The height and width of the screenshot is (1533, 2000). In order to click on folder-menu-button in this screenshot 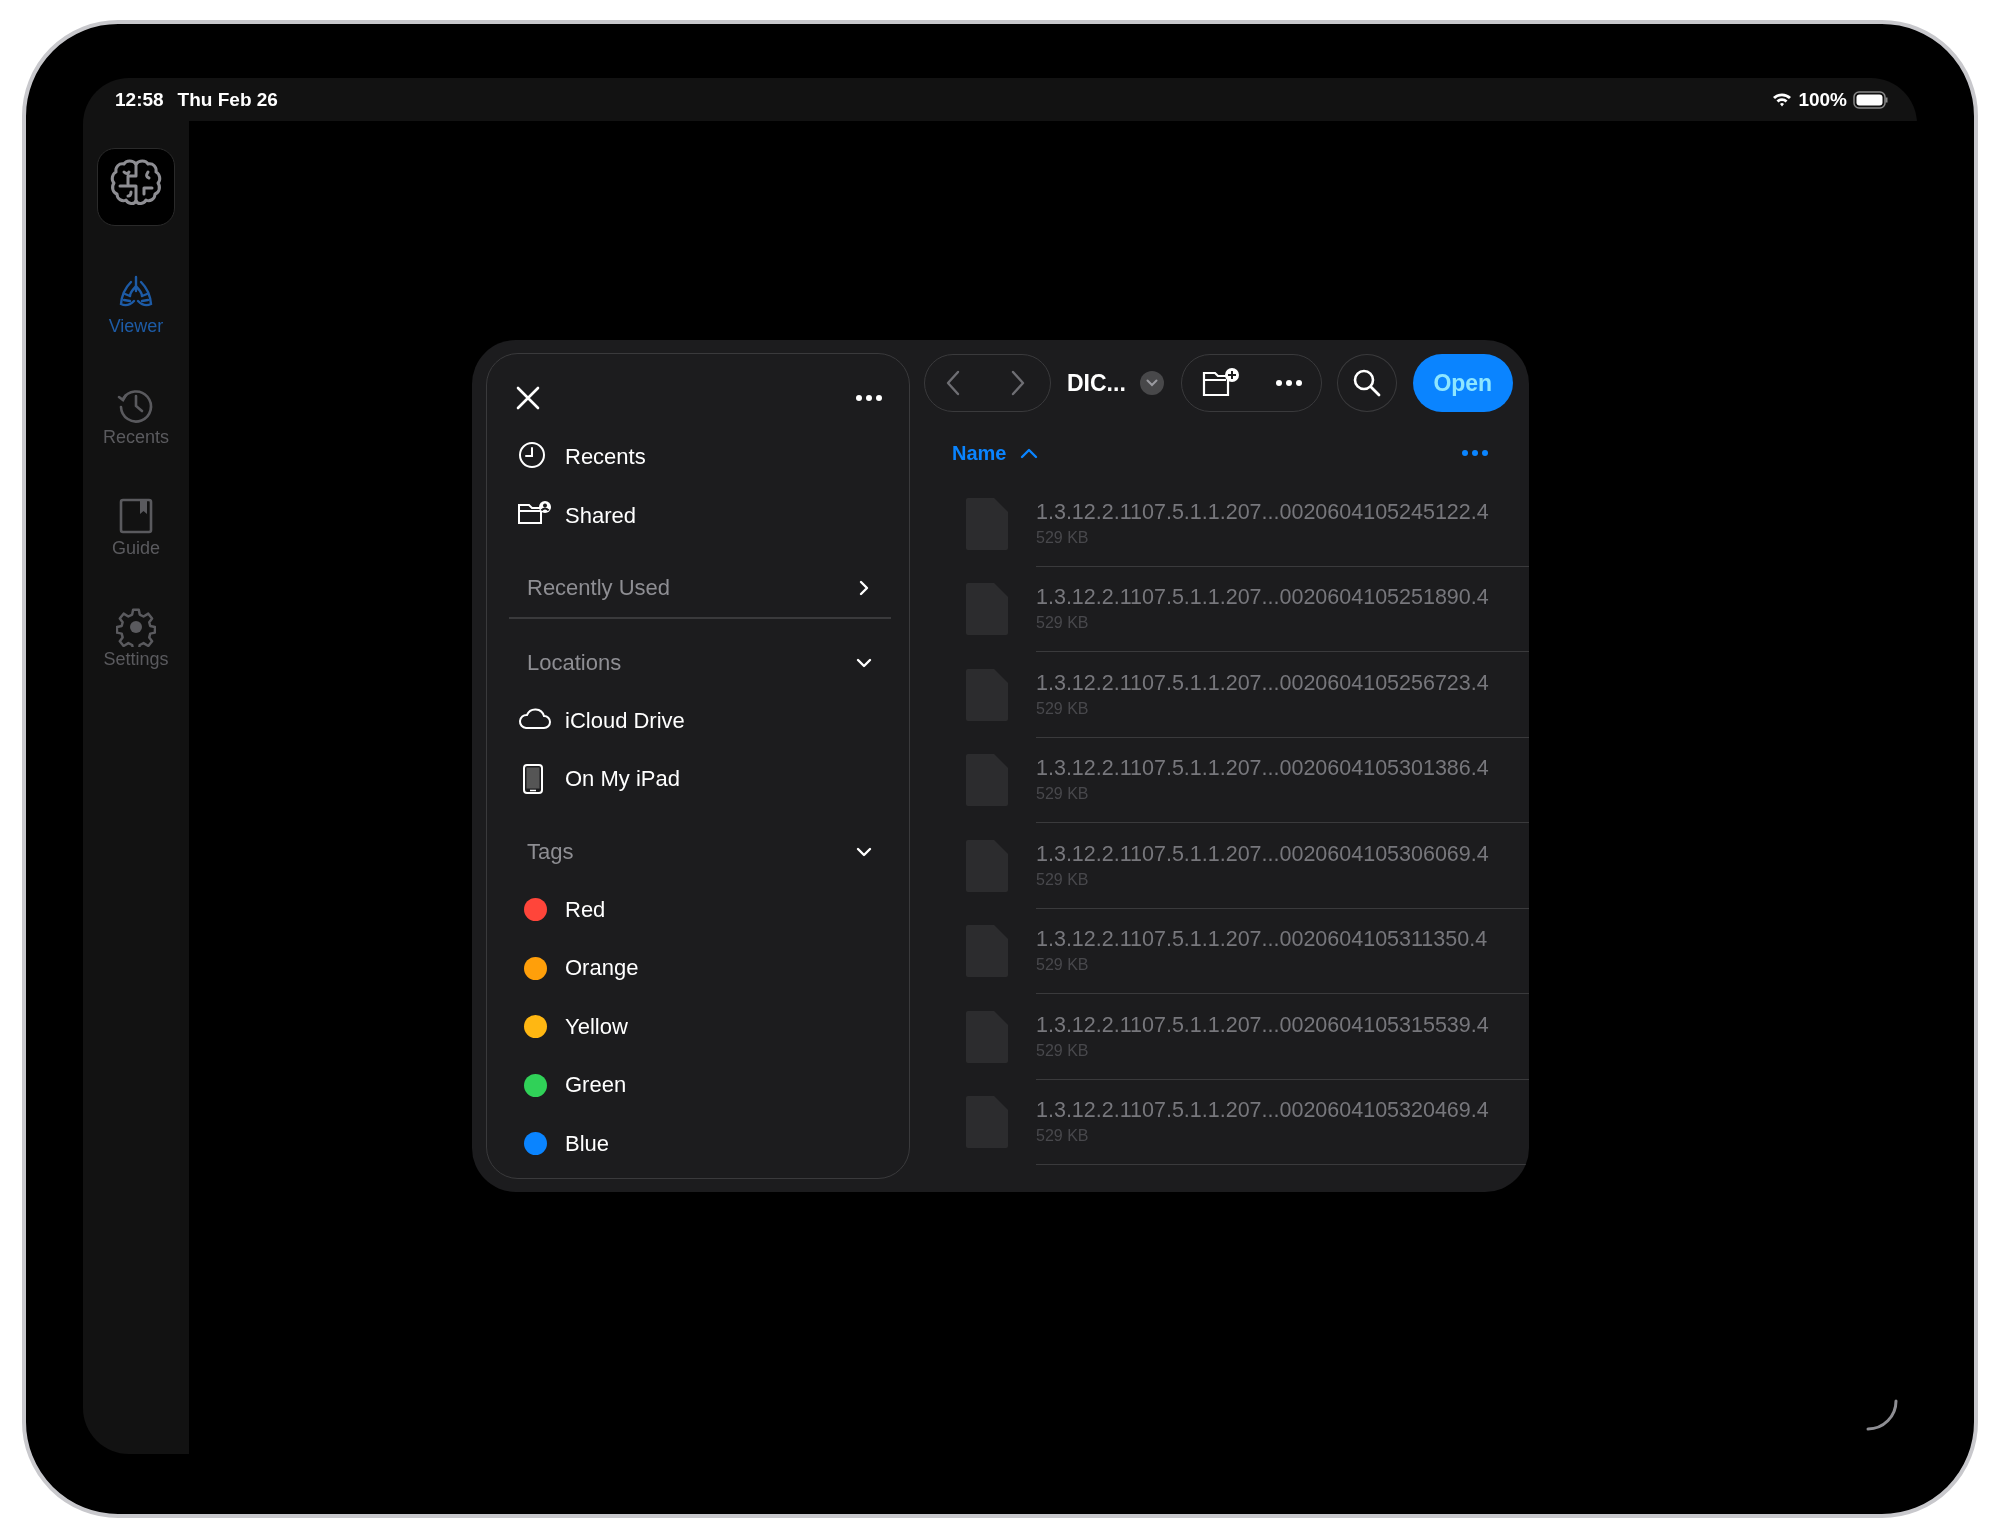, I will do `click(1151, 383)`.